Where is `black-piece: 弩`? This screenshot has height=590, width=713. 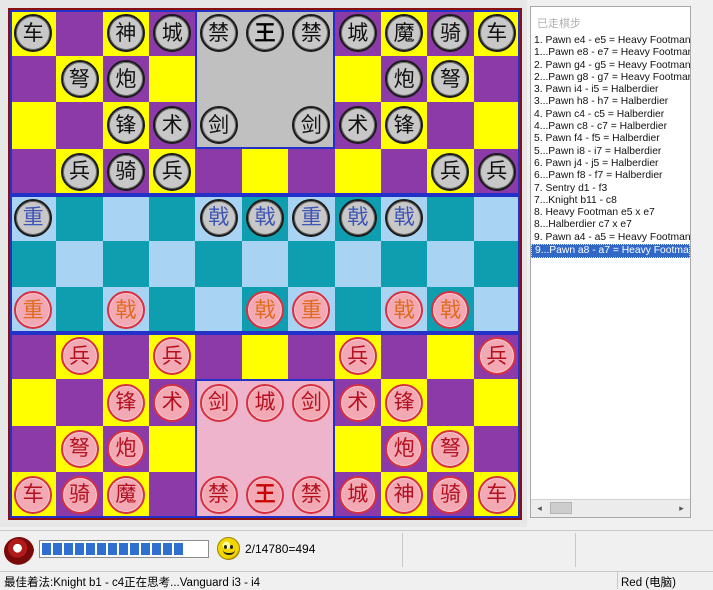 black-piece: 弩 is located at coordinates (450, 79).